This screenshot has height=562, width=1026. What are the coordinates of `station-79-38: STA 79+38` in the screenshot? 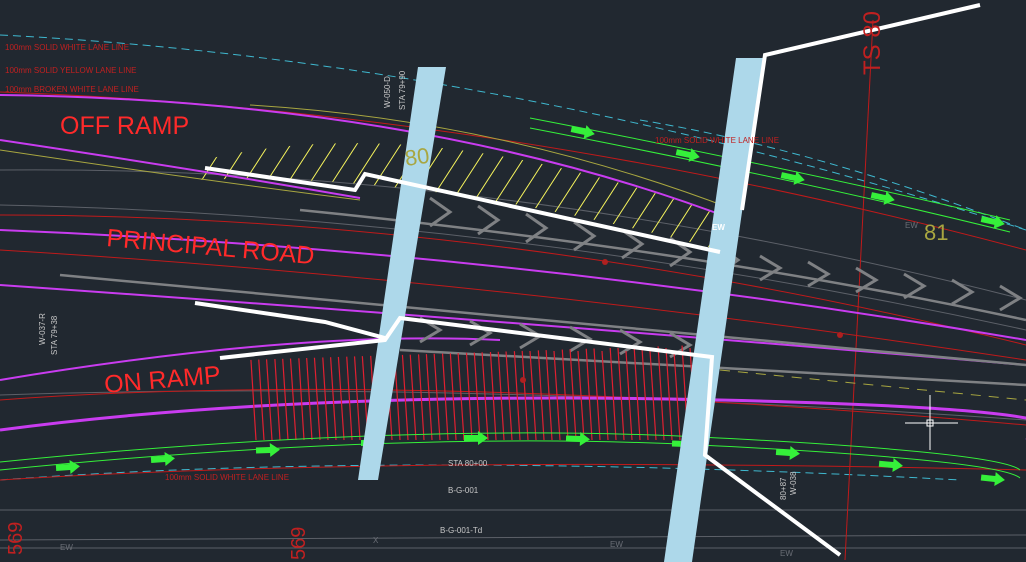 It's located at (54, 335).